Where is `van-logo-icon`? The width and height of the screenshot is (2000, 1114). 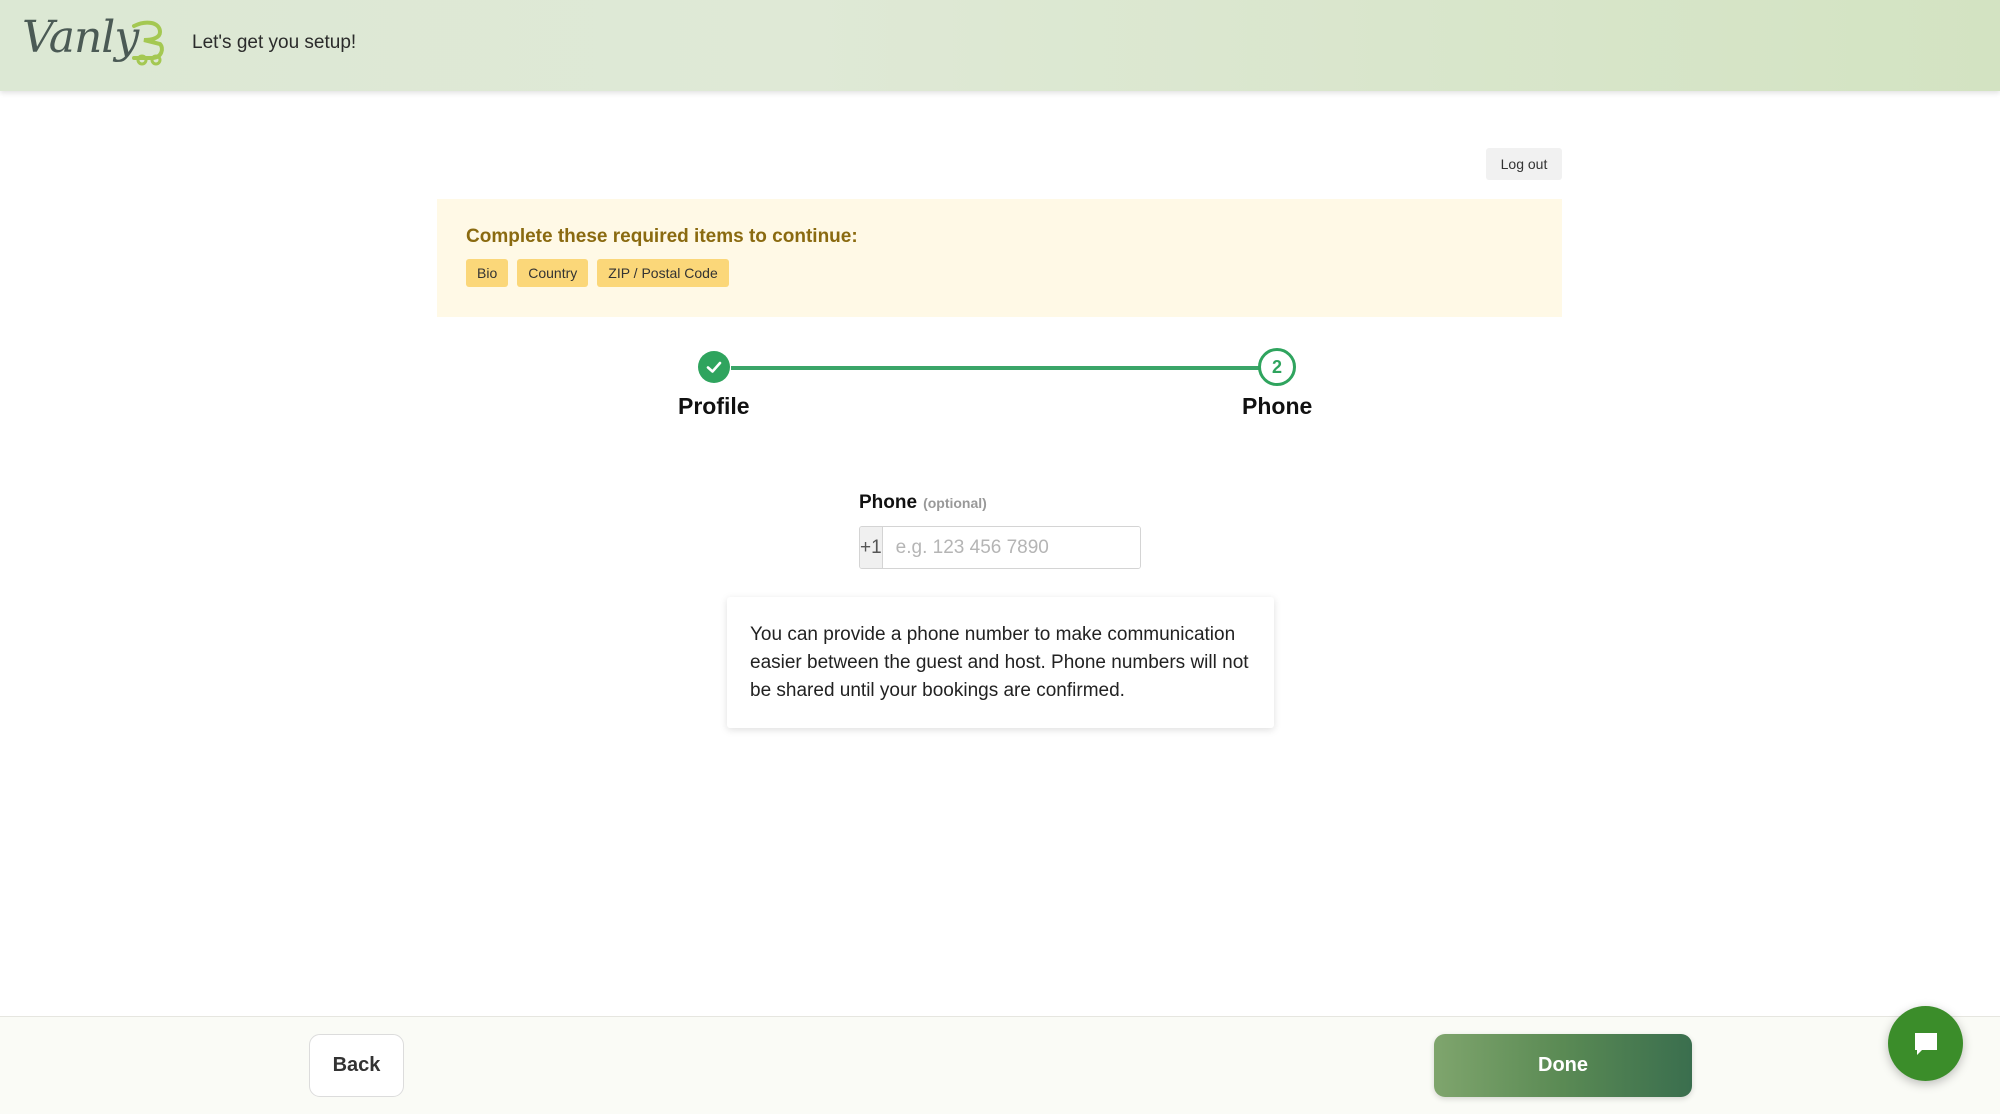
van-logo-icon is located at coordinates (148, 43).